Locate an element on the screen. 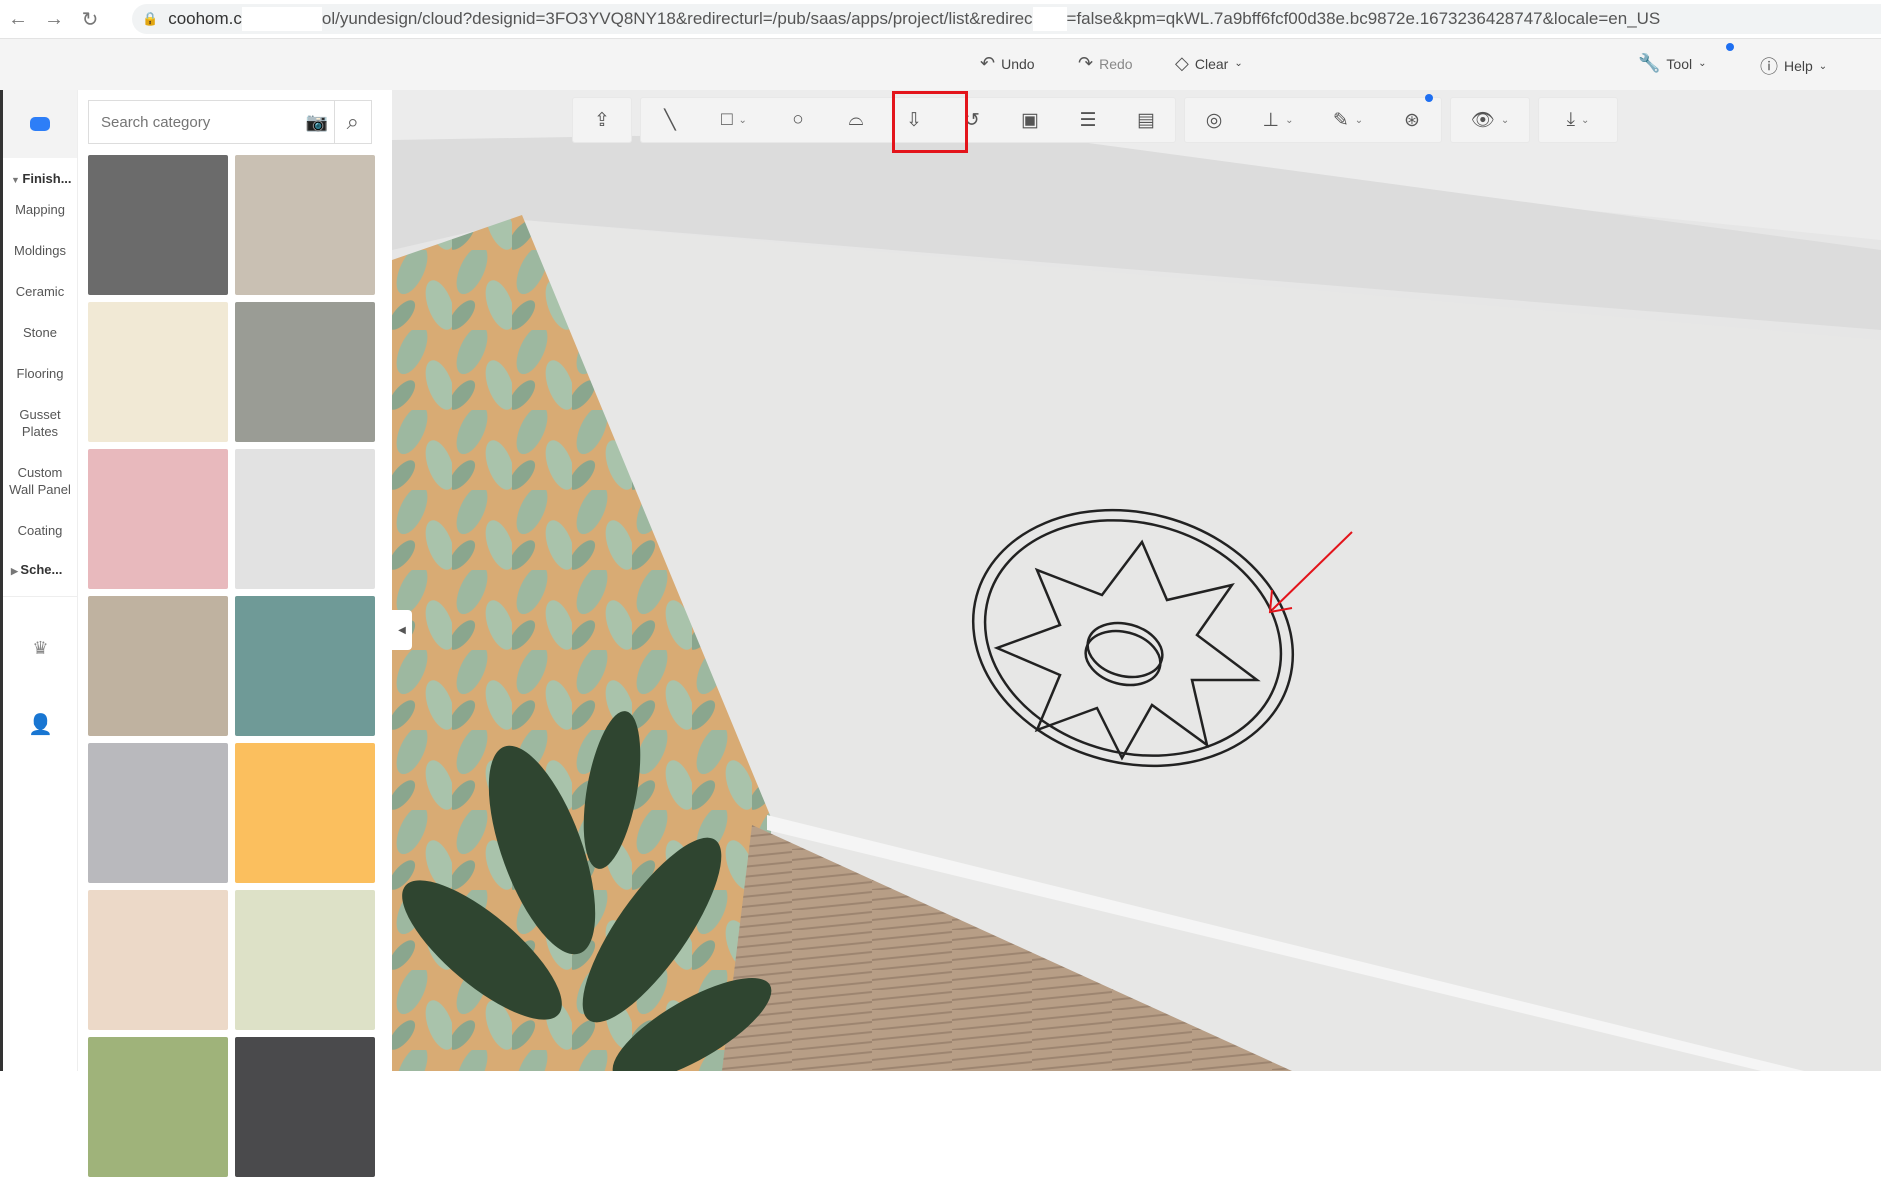 The width and height of the screenshot is (1881, 1177). material-thumbnail-teal-mesh is located at coordinates (305, 666).